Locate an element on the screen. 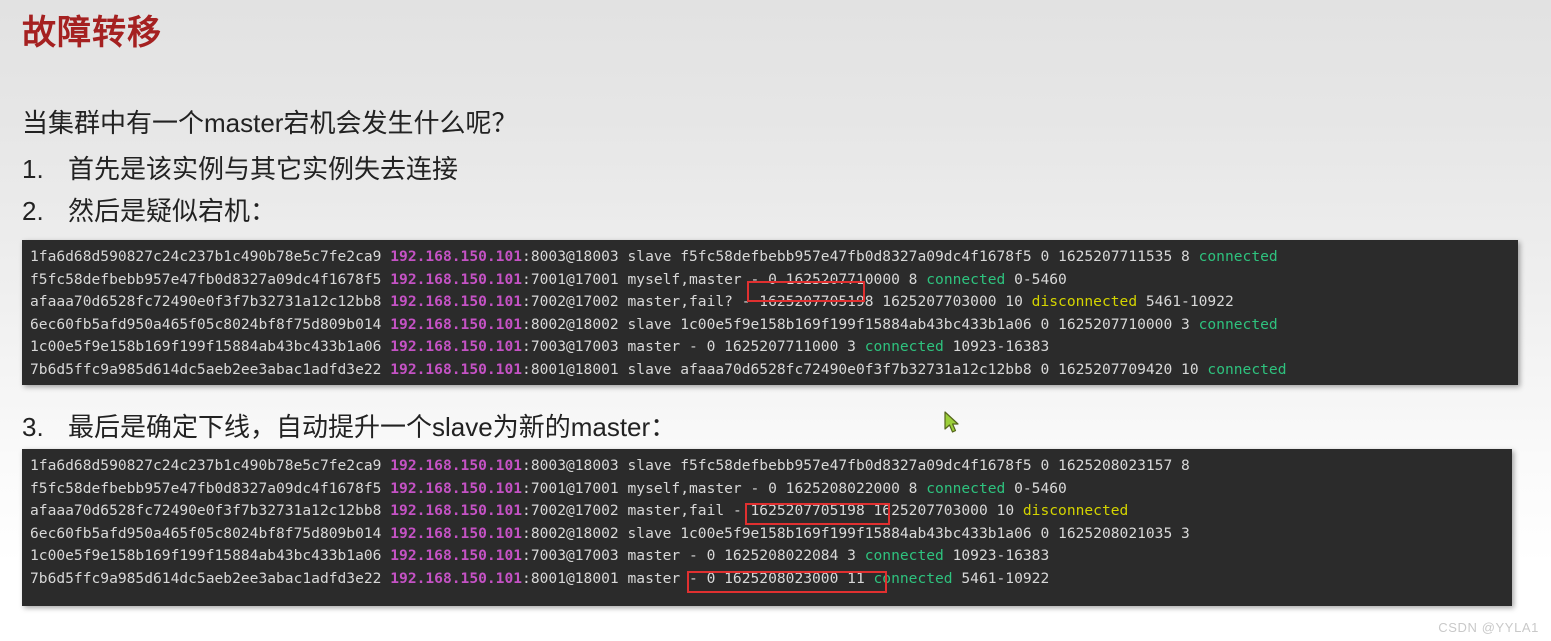  step-item-3: 3. 最后是确定下线，自动提升一个slave为新的master： is located at coordinates (349, 427).